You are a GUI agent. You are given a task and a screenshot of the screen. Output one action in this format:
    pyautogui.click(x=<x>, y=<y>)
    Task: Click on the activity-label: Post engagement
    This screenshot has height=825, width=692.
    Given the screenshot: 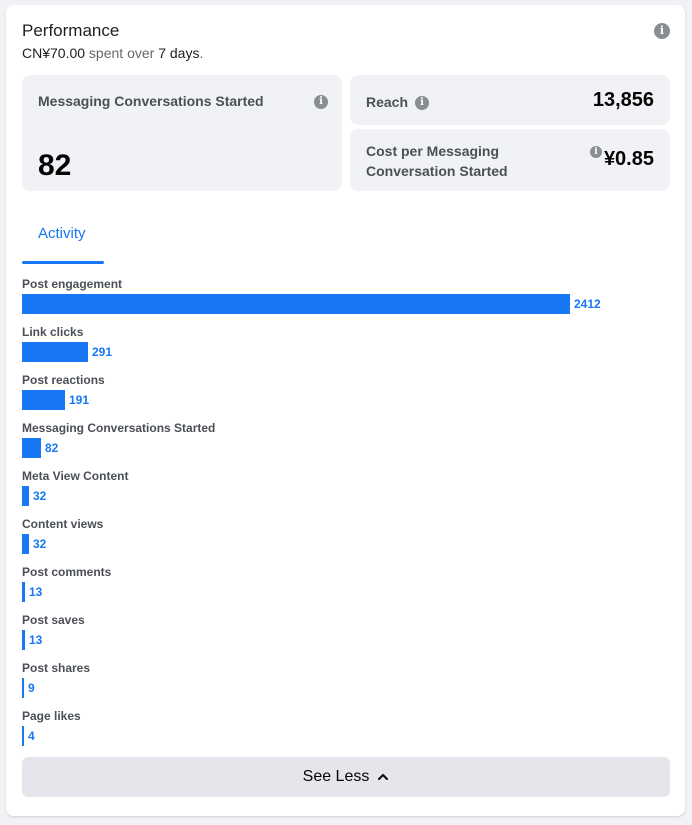 What is the action you would take?
    pyautogui.click(x=72, y=284)
    